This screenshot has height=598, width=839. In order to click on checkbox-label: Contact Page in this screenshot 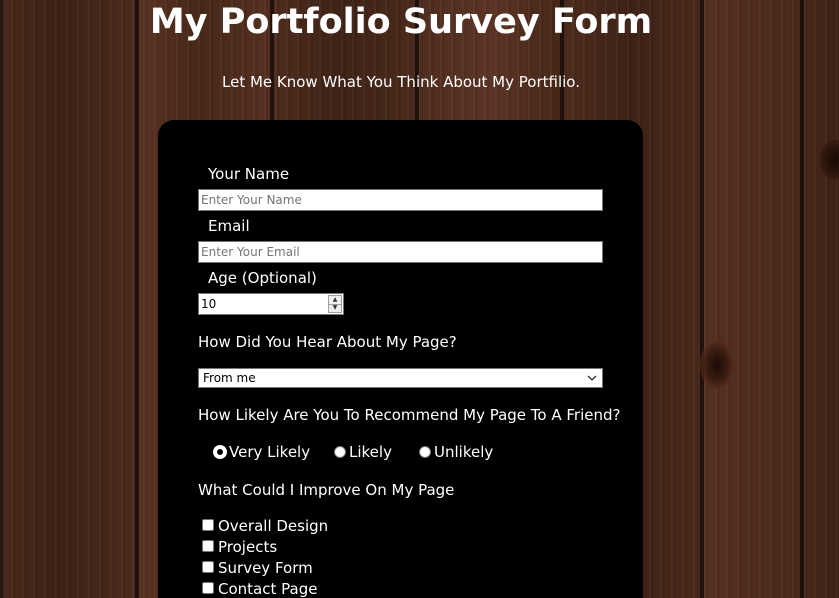, I will do `click(268, 589)`.